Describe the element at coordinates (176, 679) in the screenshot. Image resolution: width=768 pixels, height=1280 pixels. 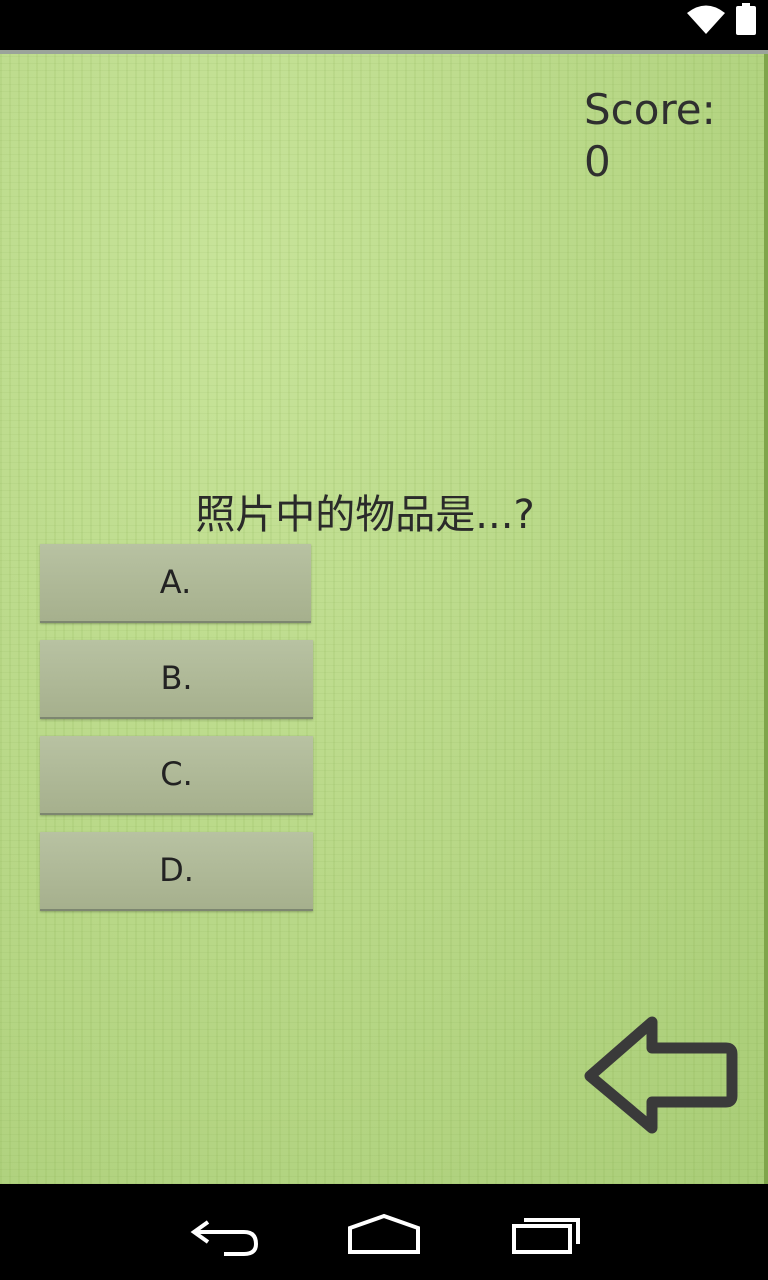
I see `option-b-button: B.` at that location.